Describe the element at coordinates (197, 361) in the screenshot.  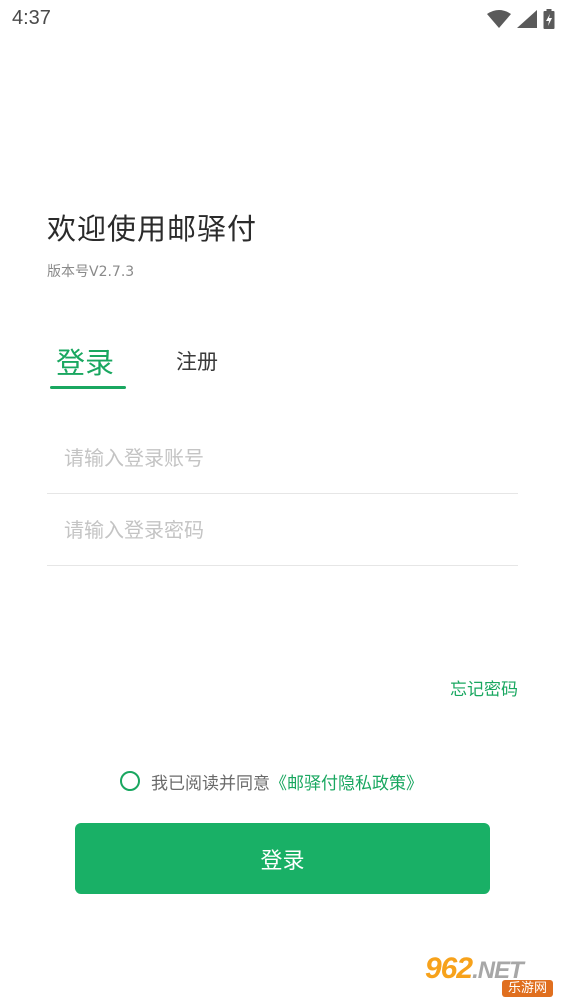
I see `tab-register: 注册` at that location.